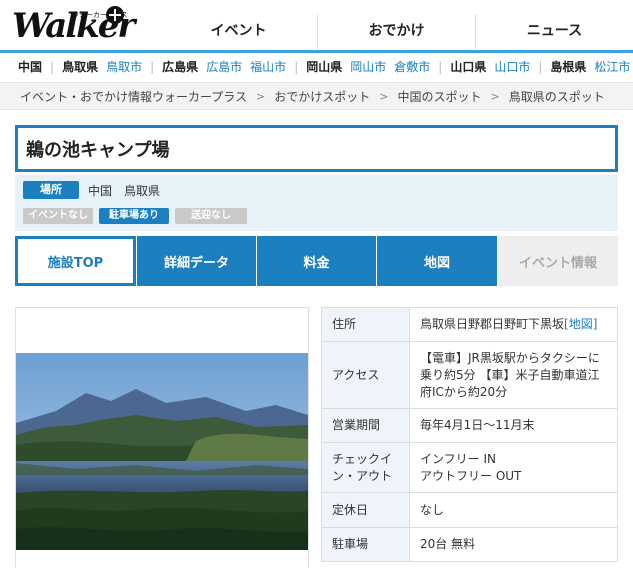  I want to click on site-header: Walker ウォーカープラス イベント おでかけ ニュース, so click(316, 26).